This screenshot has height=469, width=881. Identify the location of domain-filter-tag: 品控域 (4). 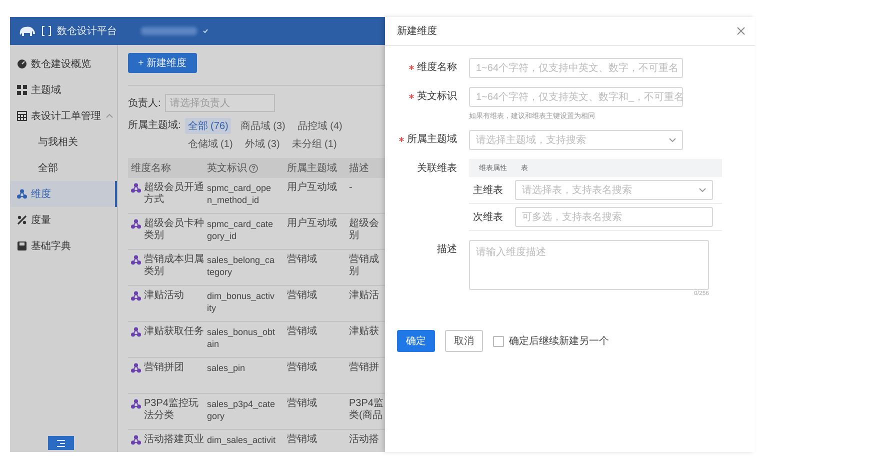
(320, 126).